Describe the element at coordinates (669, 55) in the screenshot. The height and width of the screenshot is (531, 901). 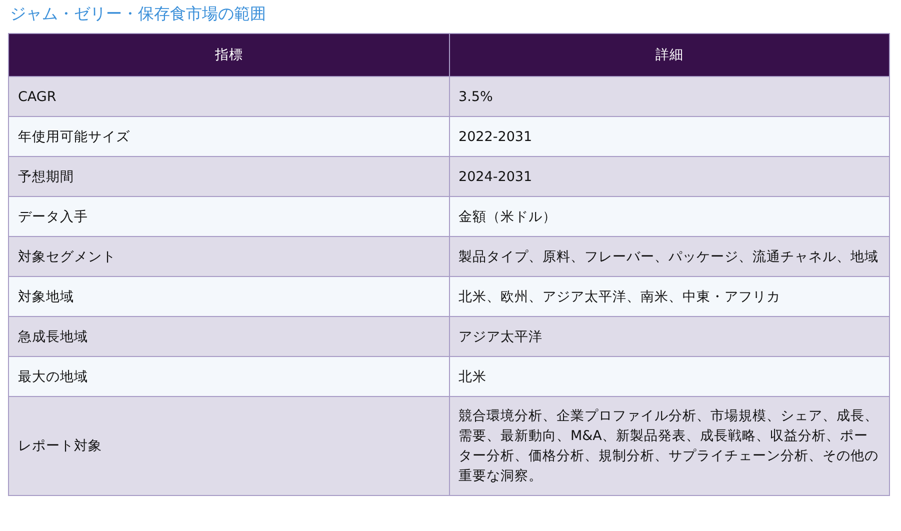
I see `column-header: 詳細` at that location.